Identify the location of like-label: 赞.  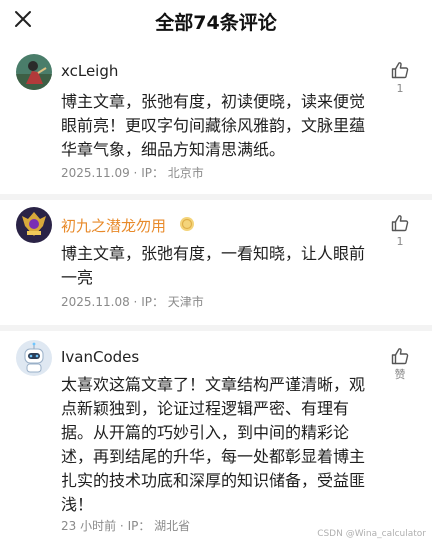
(400, 374).